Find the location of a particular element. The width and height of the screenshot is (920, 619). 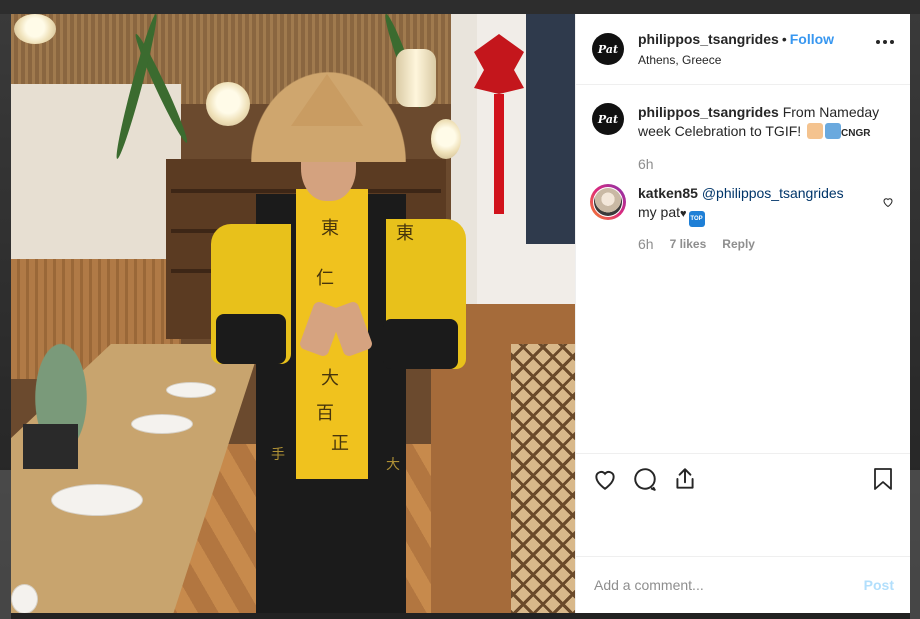

comment-meta: 6h 7 likes Reply is located at coordinates (741, 244).